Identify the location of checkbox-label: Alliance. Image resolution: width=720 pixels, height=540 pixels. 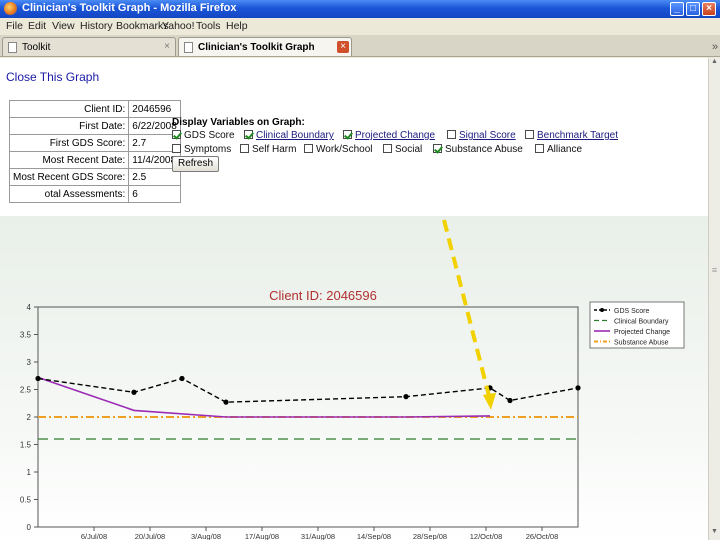
(565, 149).